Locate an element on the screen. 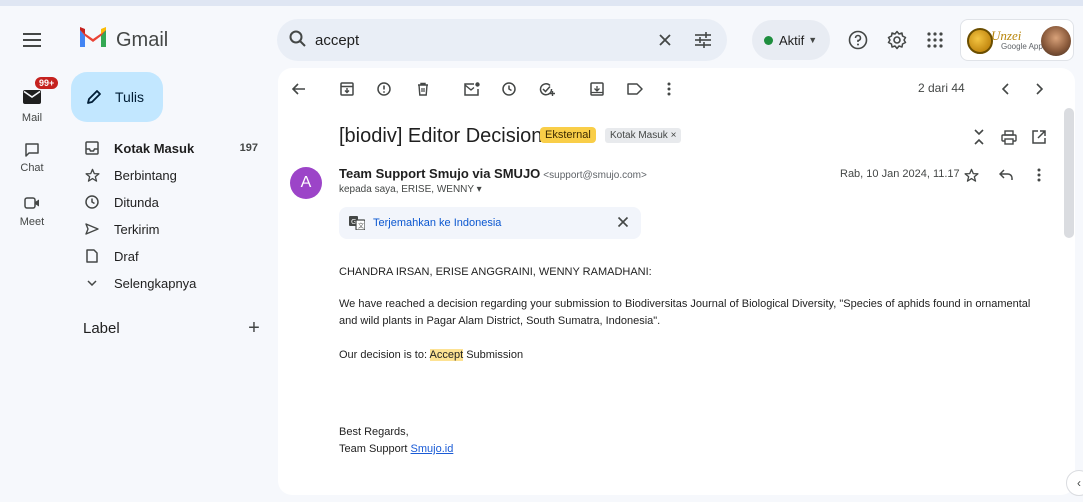 The height and width of the screenshot is (502, 1083). move-to-button is located at coordinates (597, 89).